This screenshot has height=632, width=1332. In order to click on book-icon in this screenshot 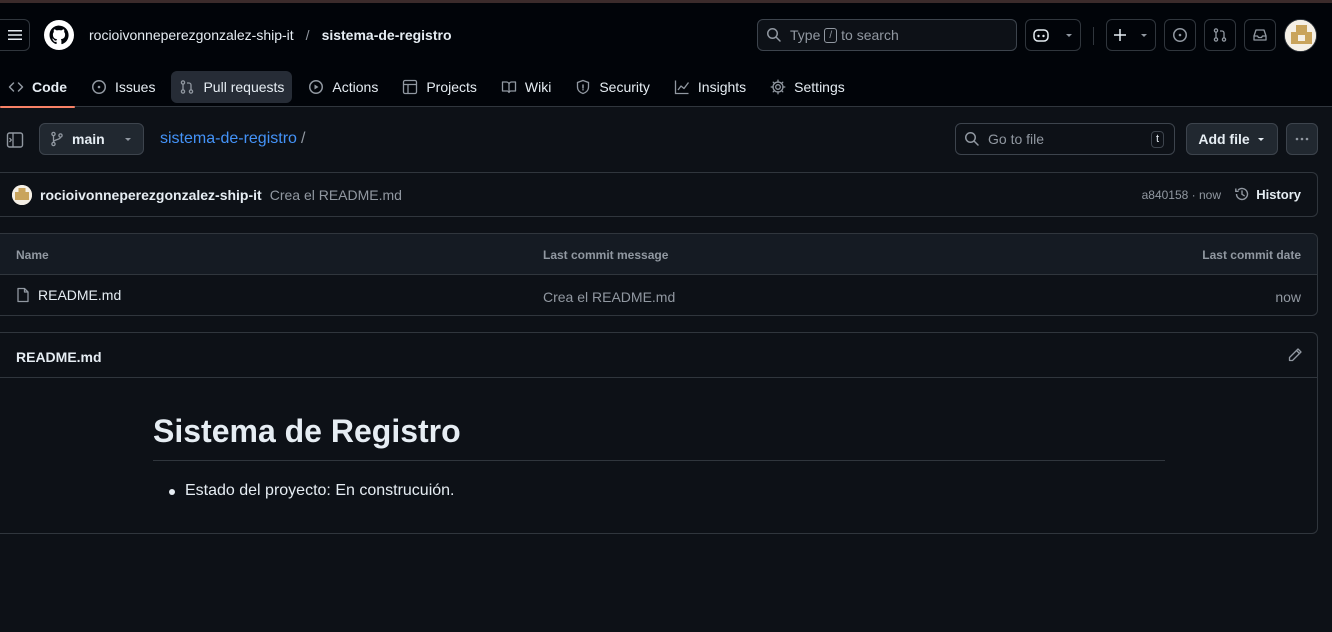, I will do `click(509, 87)`.